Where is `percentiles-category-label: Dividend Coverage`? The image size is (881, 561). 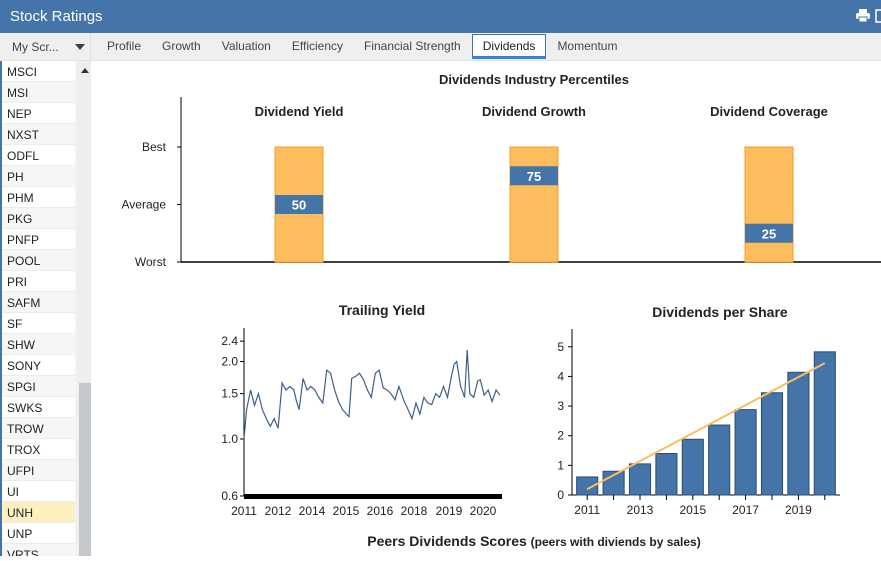
percentiles-category-label: Dividend Coverage is located at coordinates (769, 111).